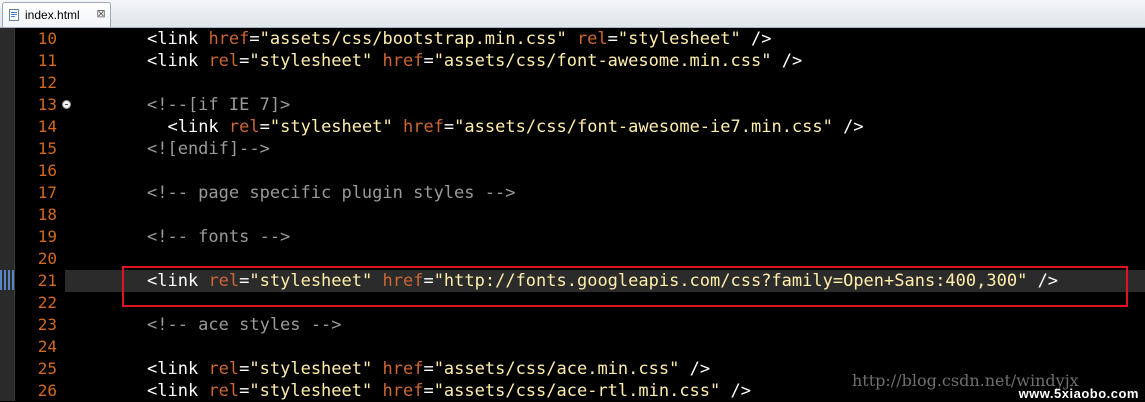 The width and height of the screenshot is (1145, 402). I want to click on line-number: 21, so click(47, 280).